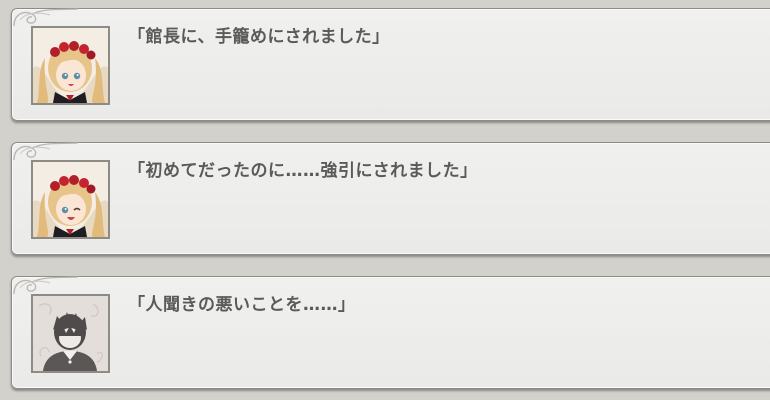 The height and width of the screenshot is (400, 770). What do you see at coordinates (303, 171) in the screenshot?
I see `dialogue-text: 「初めてだったのに……強引にされました」` at bounding box center [303, 171].